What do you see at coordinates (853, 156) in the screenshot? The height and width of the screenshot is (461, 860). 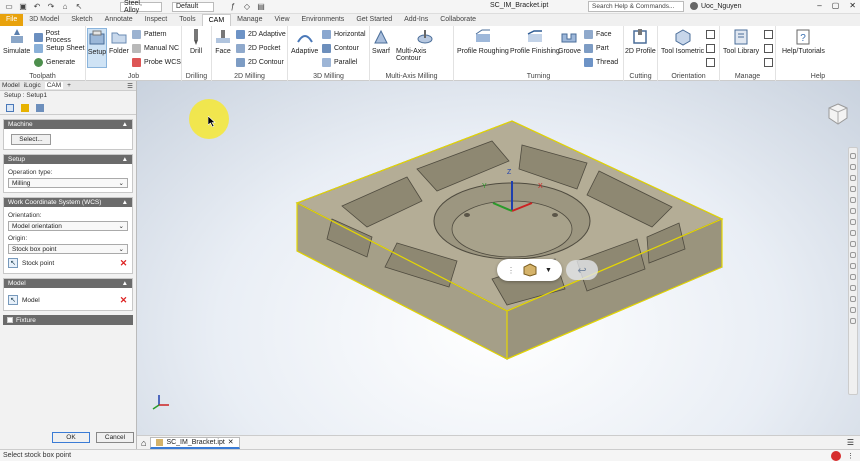 I see `nav-steering-icon` at bounding box center [853, 156].